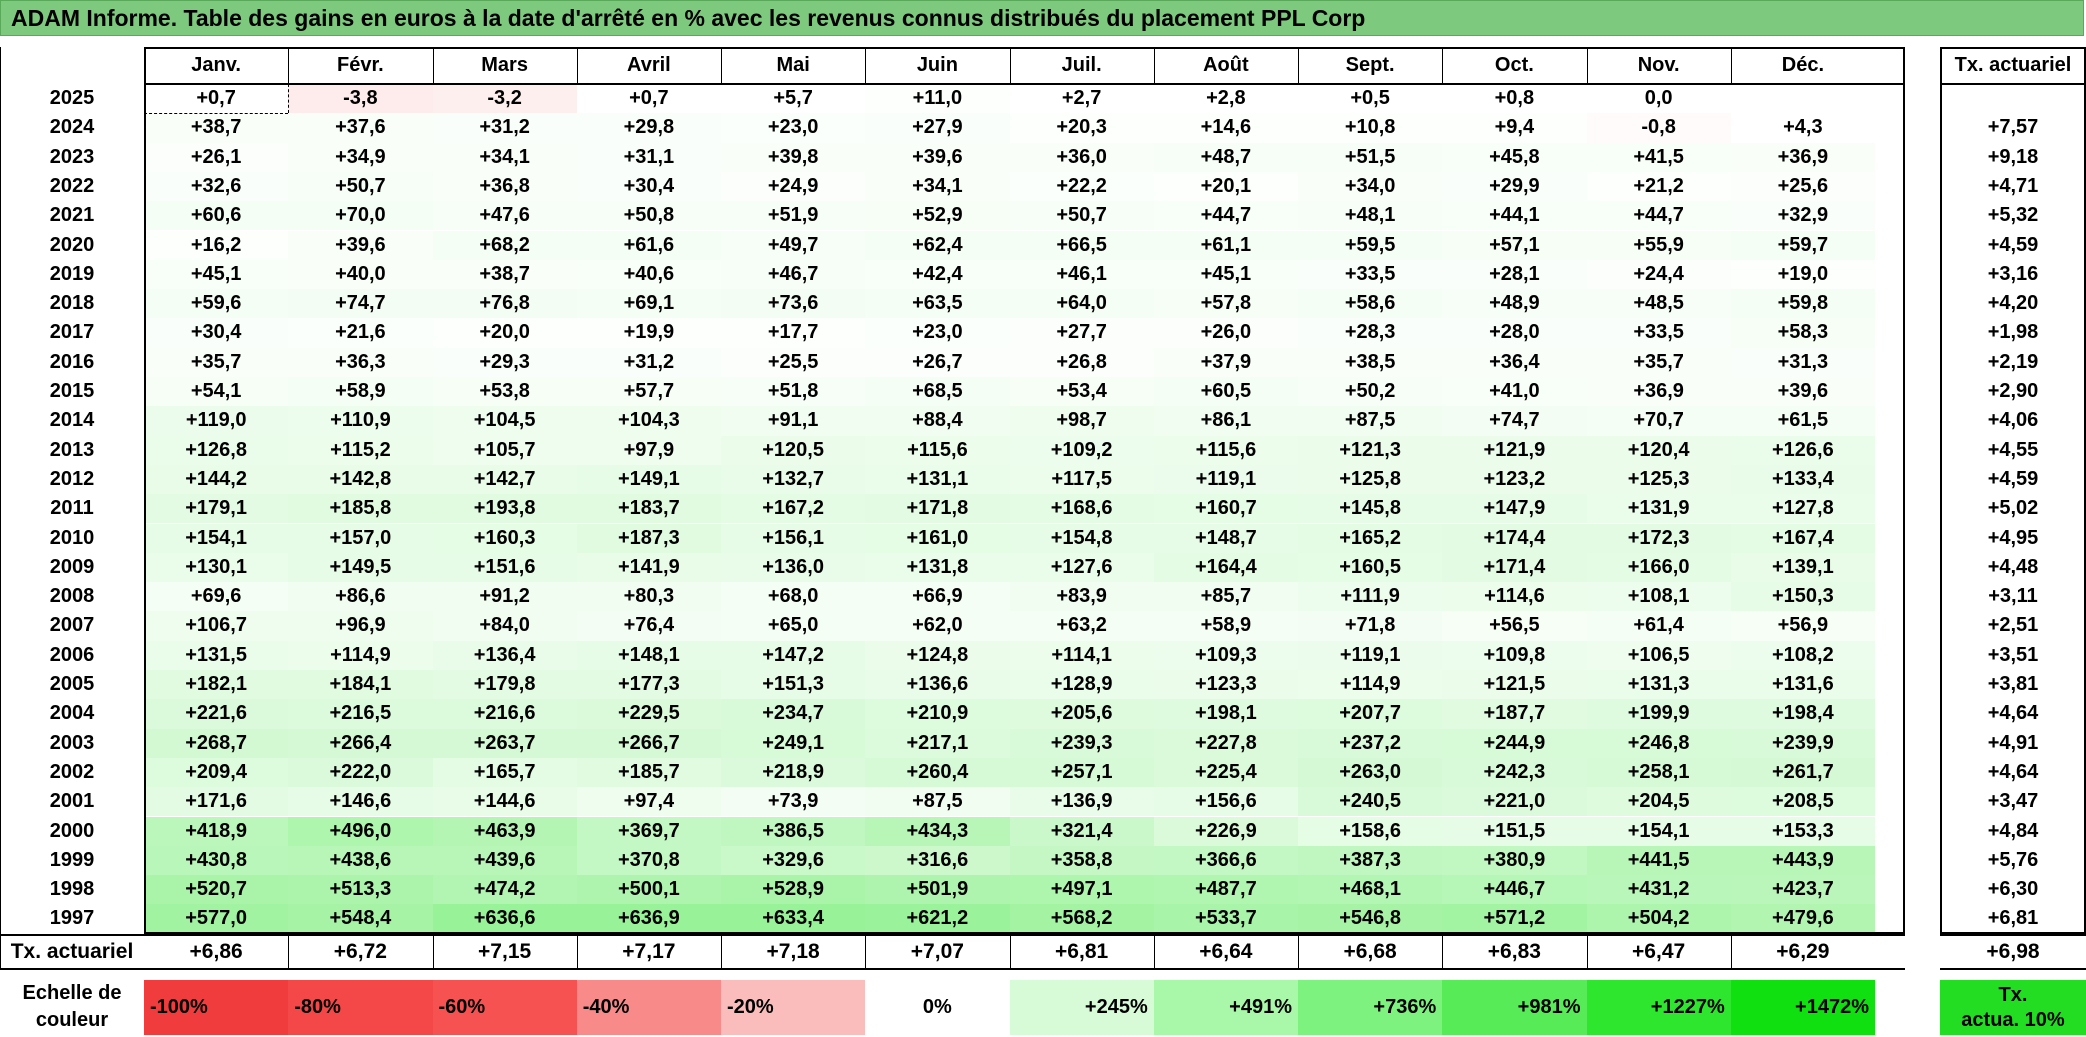  What do you see at coordinates (1658, 919) in the screenshot?
I see `table-cell: +504,2` at bounding box center [1658, 919].